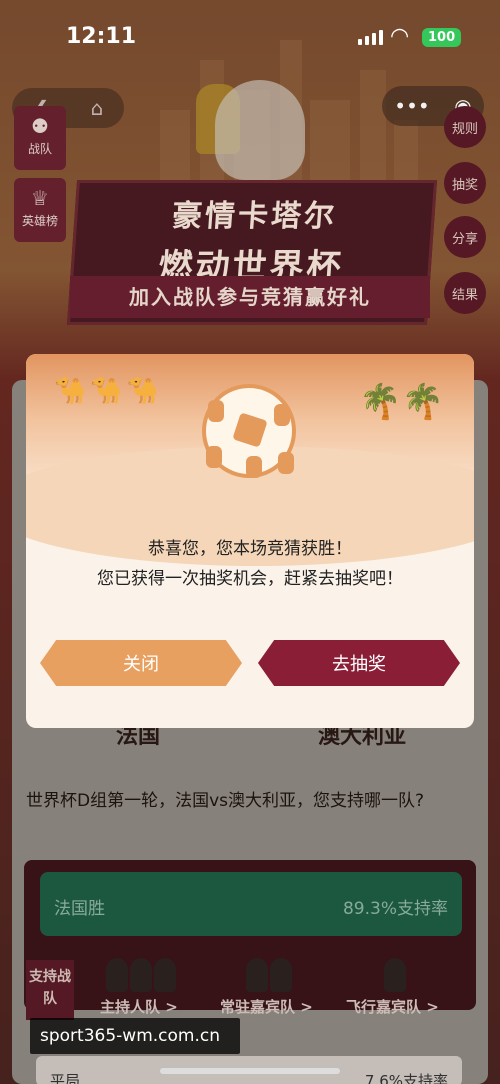 The width and height of the screenshot is (500, 1084). Describe the element at coordinates (400, 36) in the screenshot. I see `wifi-icon: ◠` at that location.